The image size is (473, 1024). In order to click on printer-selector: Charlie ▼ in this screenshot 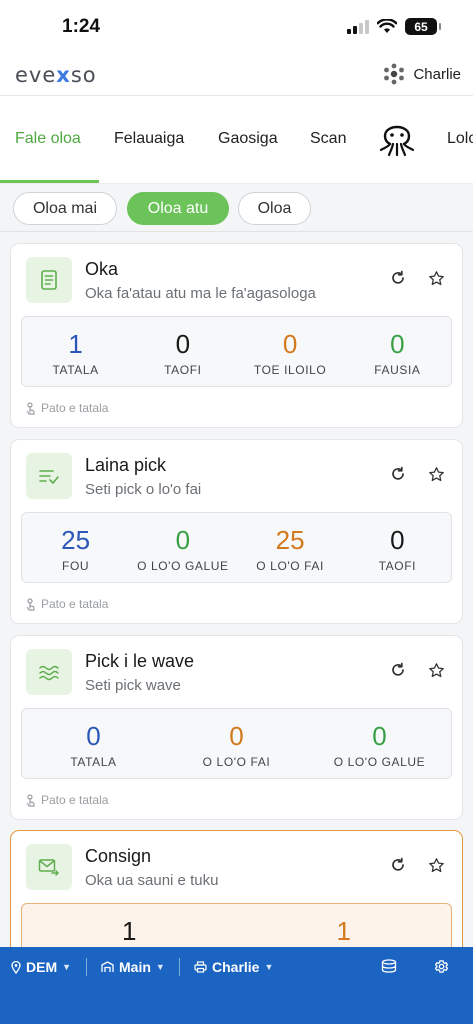, I will do `click(233, 967)`.